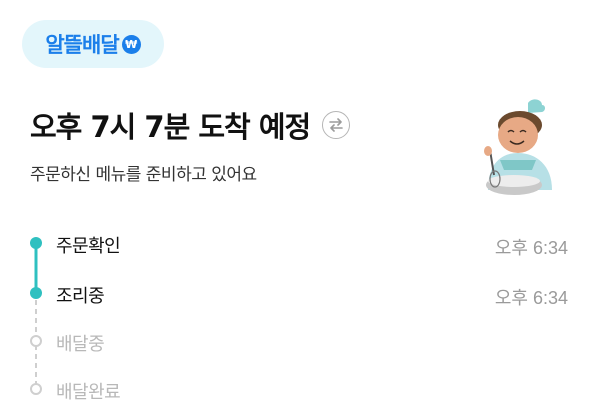 The width and height of the screenshot is (600, 417). I want to click on step-time-cooking: 오후 6:34, so click(531, 298).